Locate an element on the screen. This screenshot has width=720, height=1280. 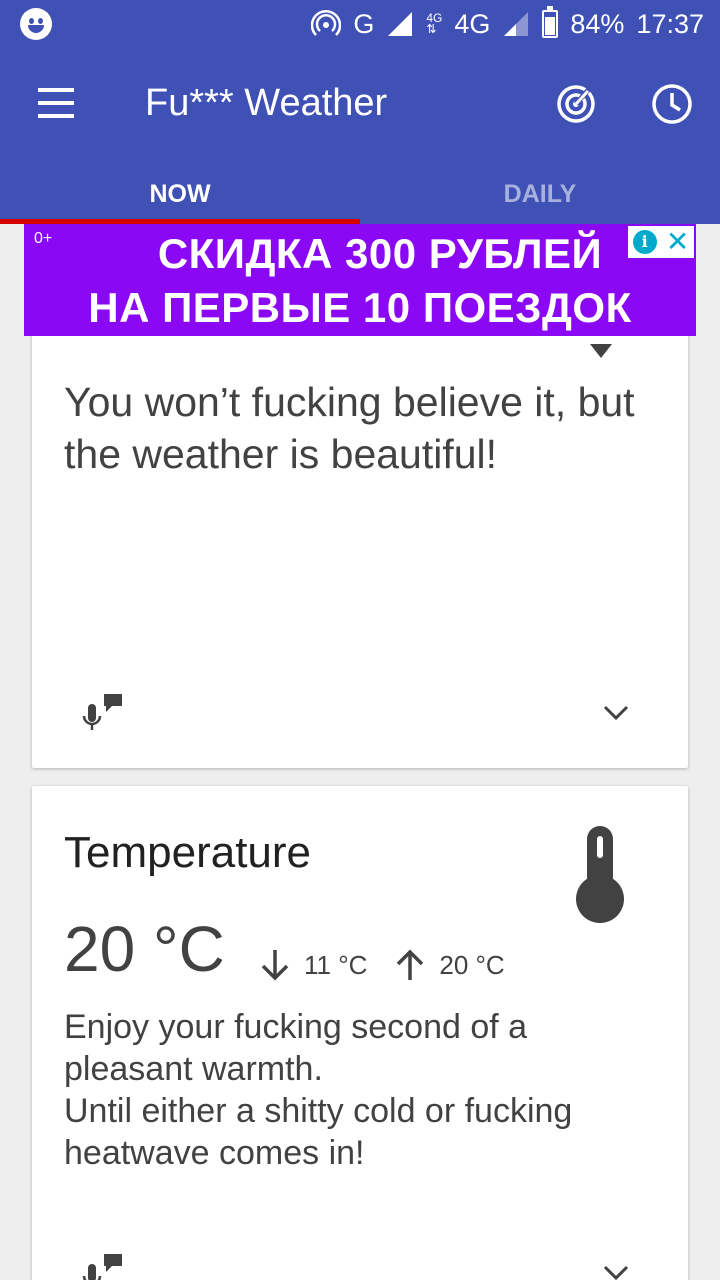
max-temperature: 20 °C is located at coordinates (472, 964).